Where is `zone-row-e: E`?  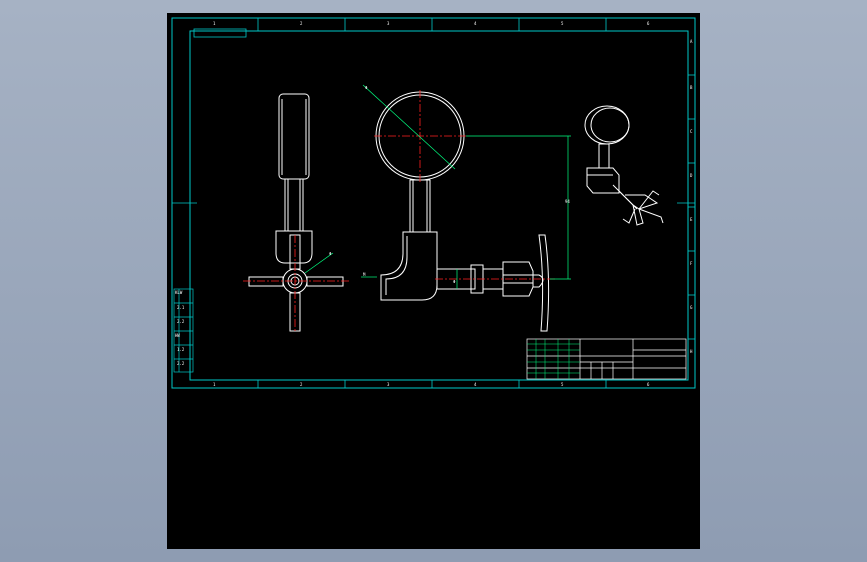 zone-row-e: E is located at coordinates (691, 219).